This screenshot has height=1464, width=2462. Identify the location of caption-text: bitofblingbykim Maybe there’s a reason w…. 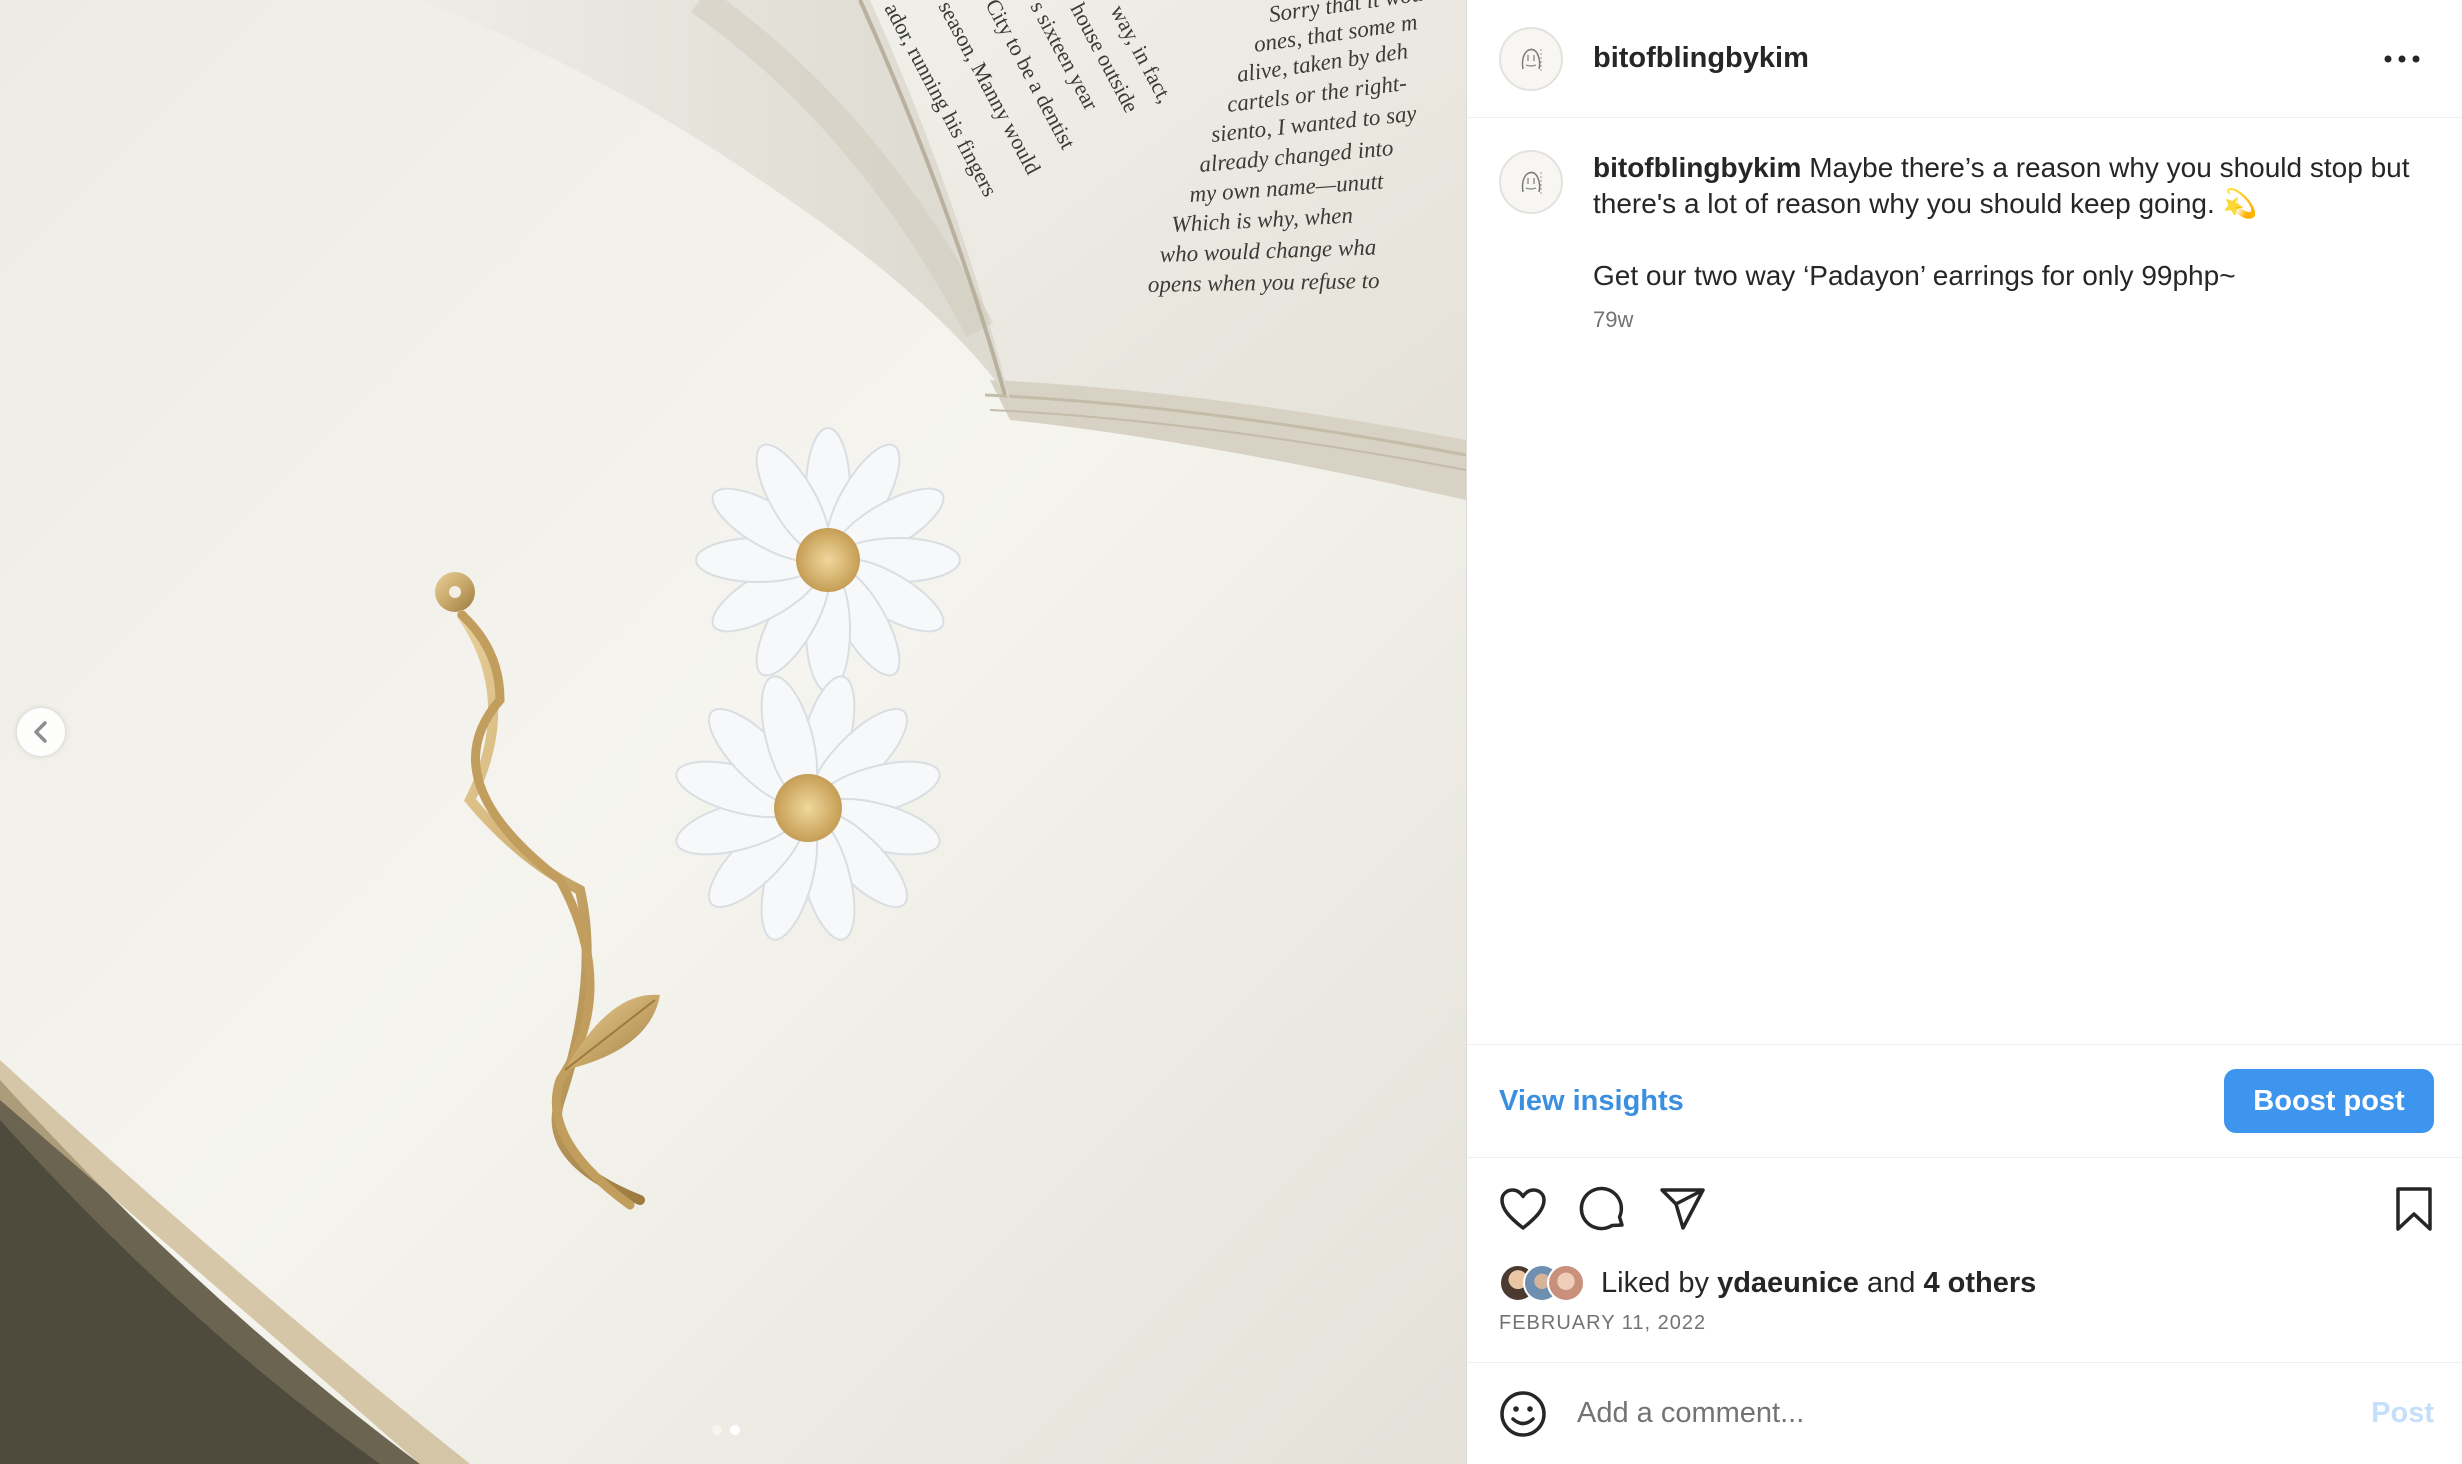
(2011, 186).